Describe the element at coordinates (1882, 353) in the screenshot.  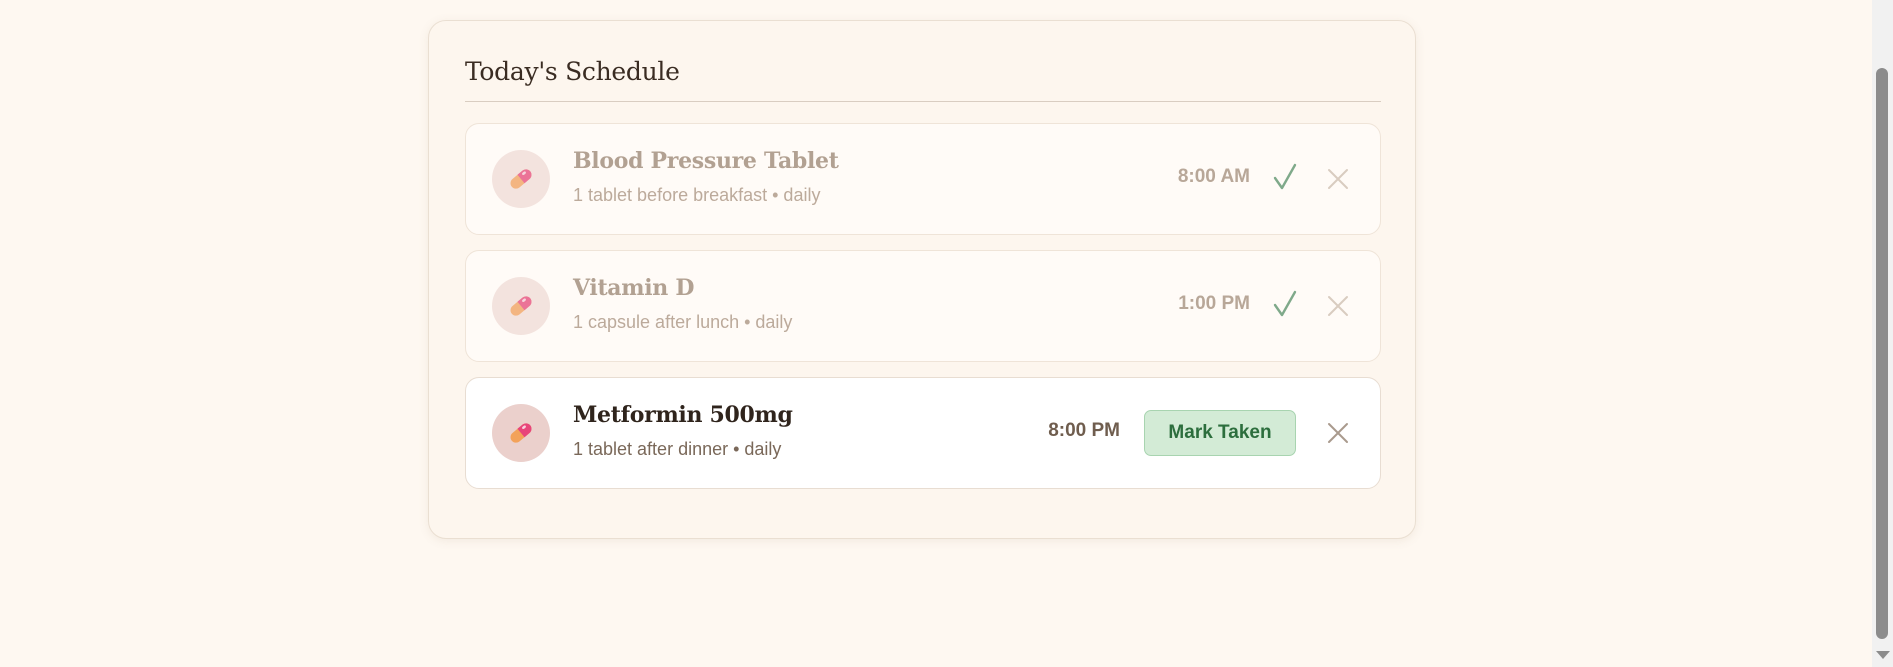
I see `scrollbar-thumb` at that location.